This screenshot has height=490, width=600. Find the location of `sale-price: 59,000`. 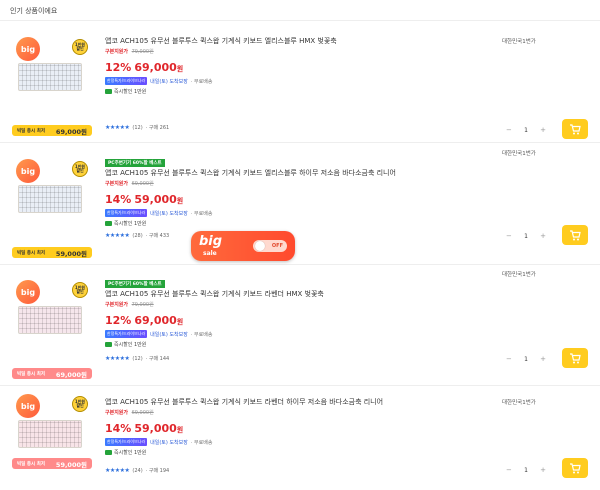

sale-price: 59,000 is located at coordinates (155, 199).